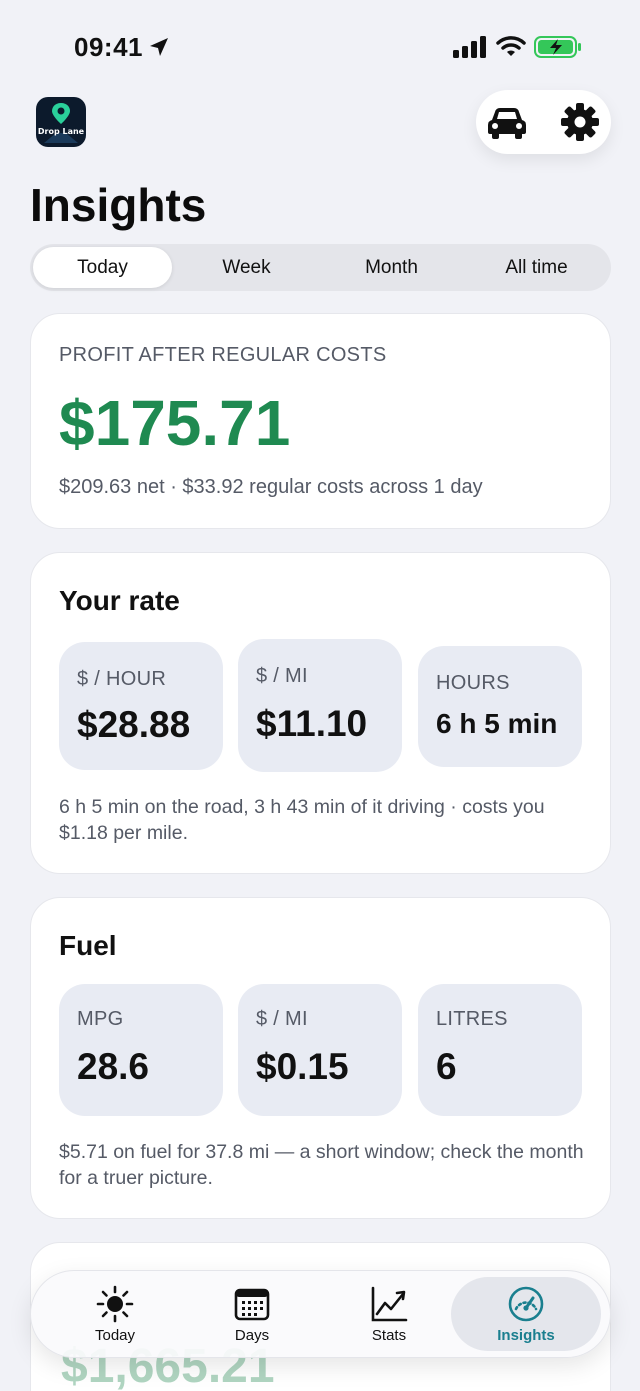 This screenshot has width=640, height=1391. What do you see at coordinates (389, 1335) in the screenshot?
I see `tab-label: Stats` at bounding box center [389, 1335].